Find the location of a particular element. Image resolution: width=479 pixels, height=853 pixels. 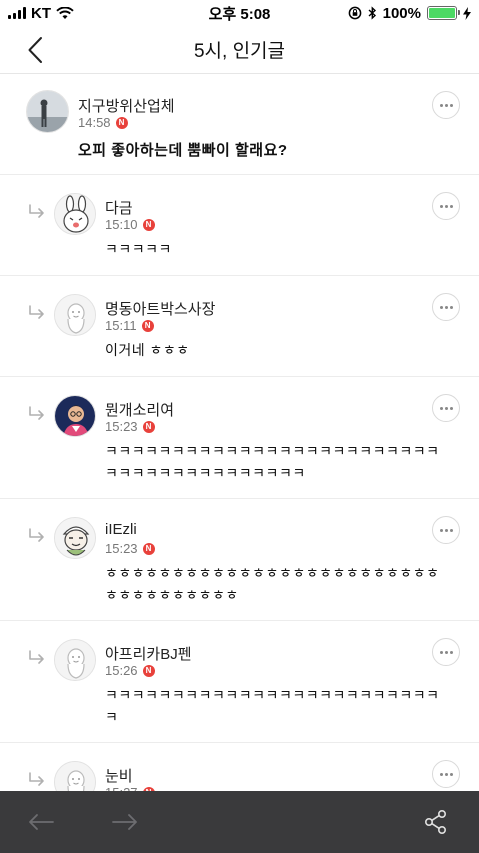

reply-text: ㅋㅋㅋㅋㅋ is located at coordinates (138, 249).